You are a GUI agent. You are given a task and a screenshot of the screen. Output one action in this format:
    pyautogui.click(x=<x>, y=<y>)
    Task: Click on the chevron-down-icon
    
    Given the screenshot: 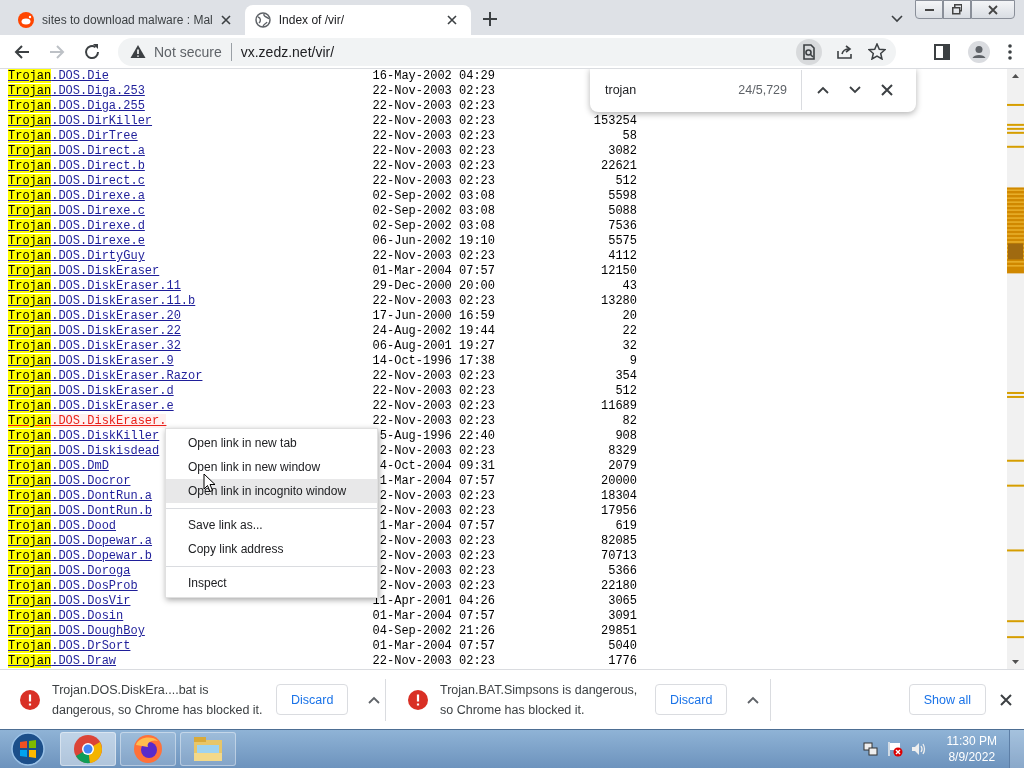 What is the action you would take?
    pyautogui.click(x=897, y=19)
    